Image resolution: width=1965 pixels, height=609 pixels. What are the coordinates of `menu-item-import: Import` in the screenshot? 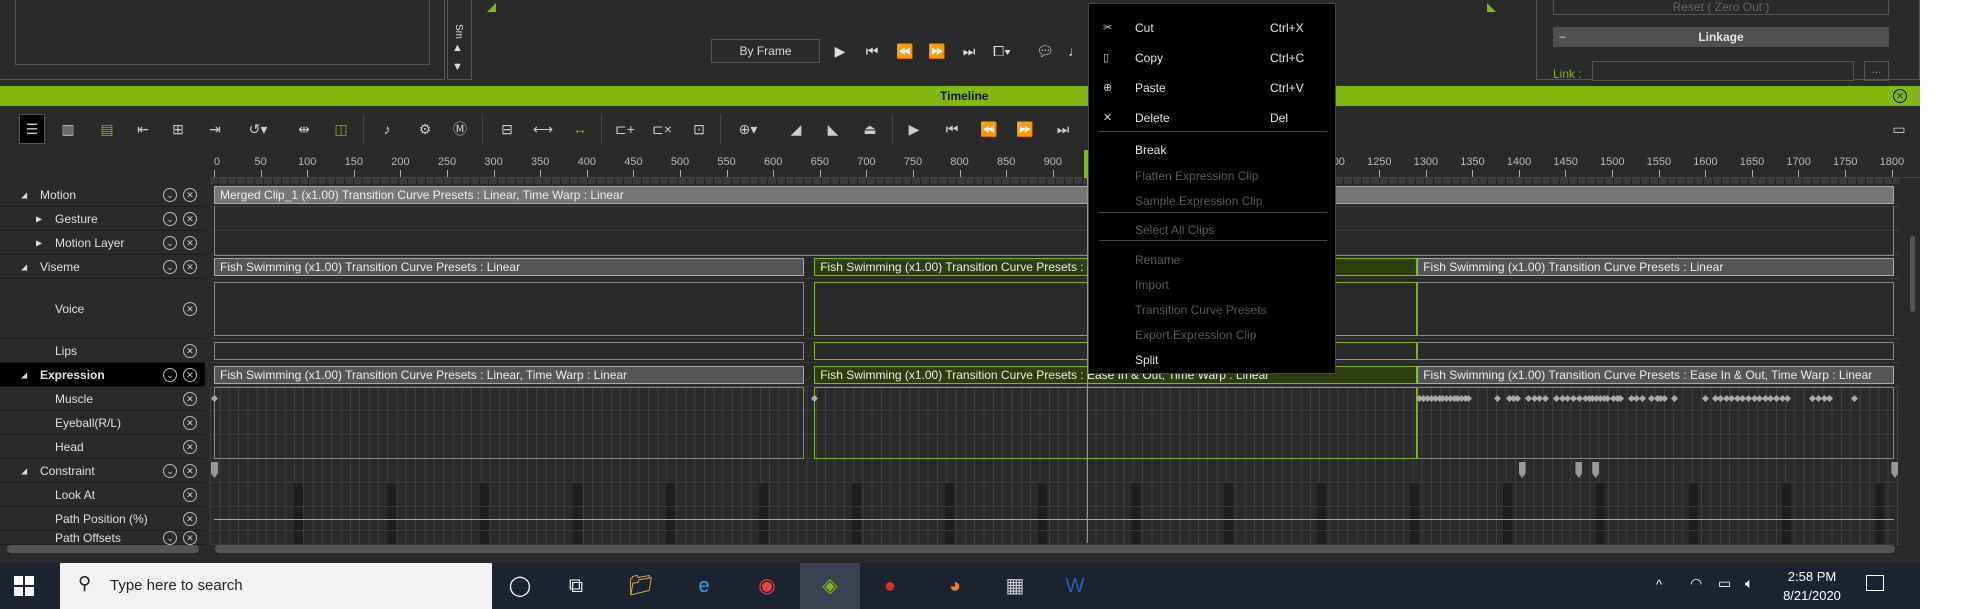 It's located at (1212, 285).